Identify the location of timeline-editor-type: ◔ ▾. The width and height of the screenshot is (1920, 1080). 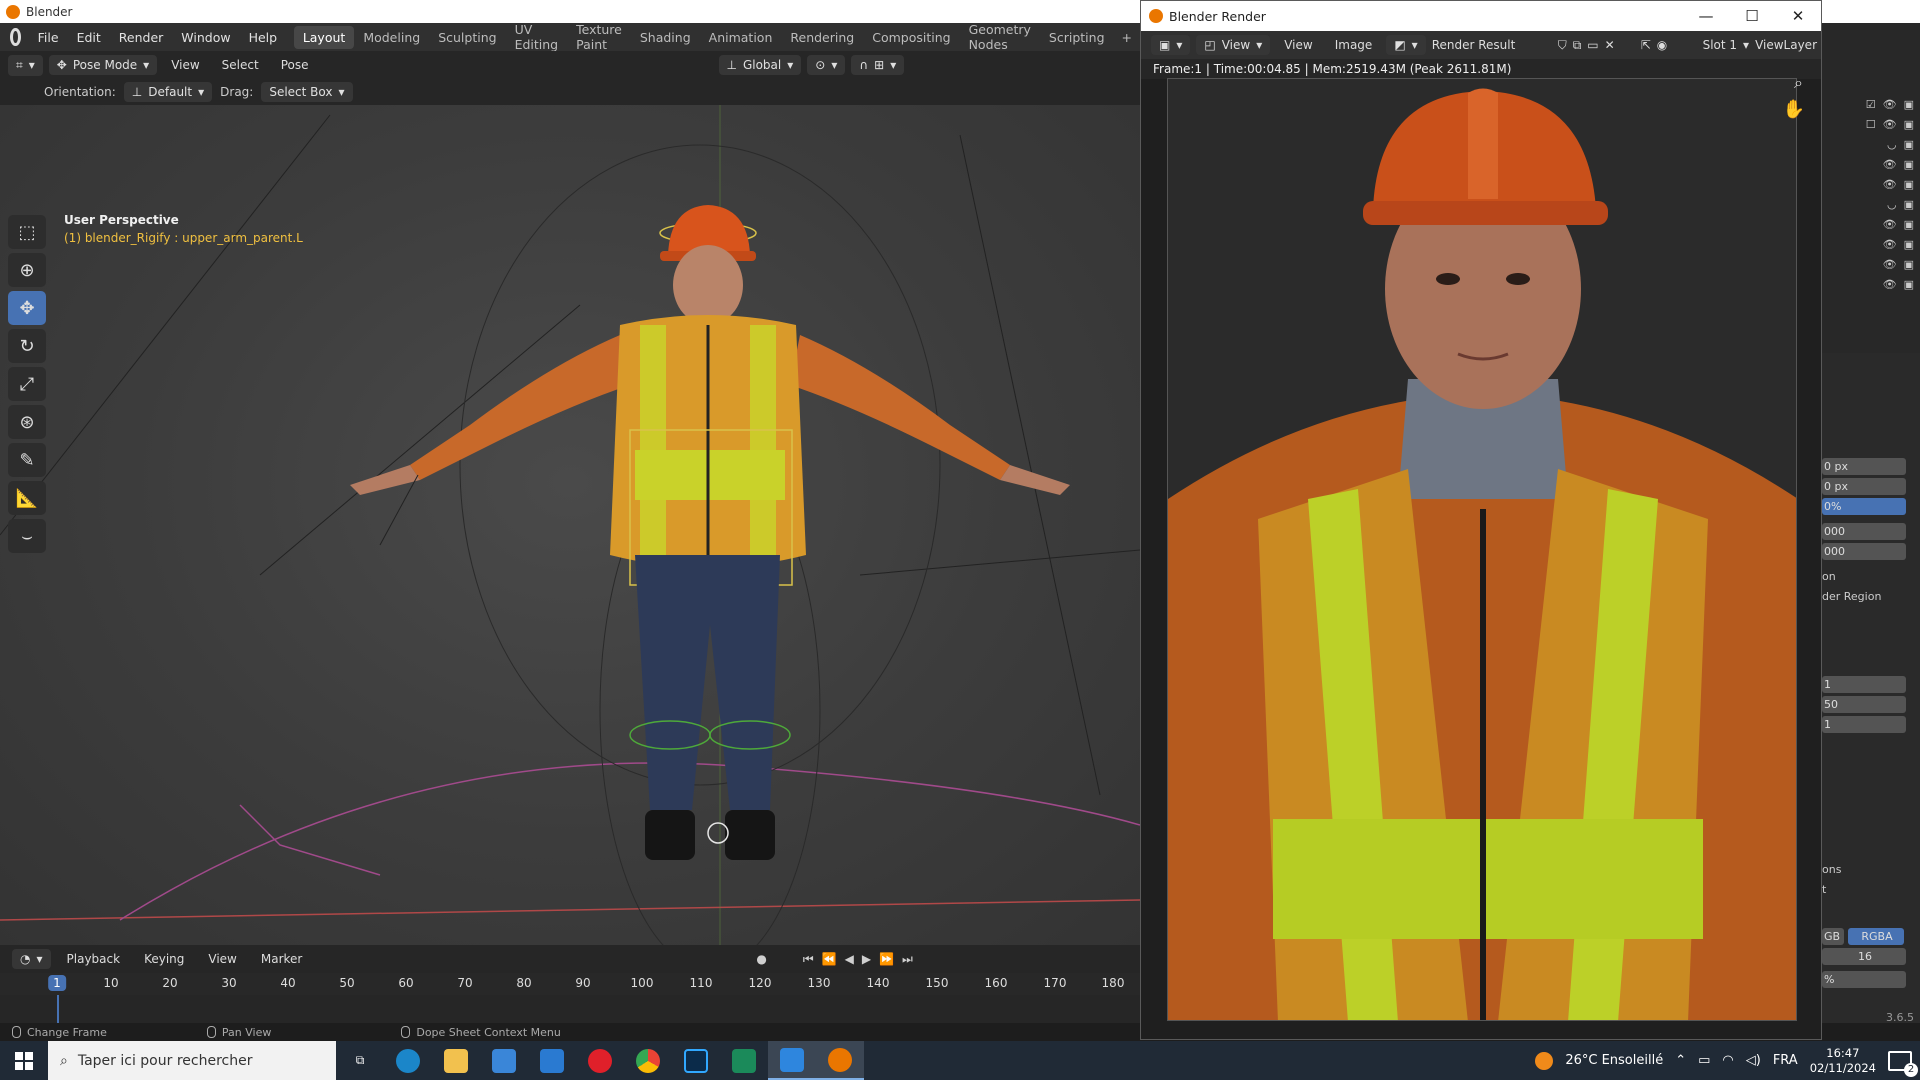
(31, 959).